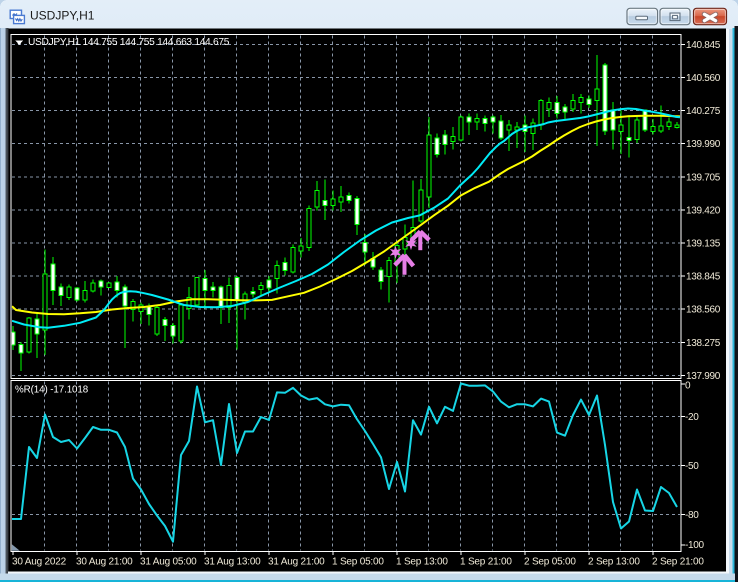 This screenshot has width=738, height=582. I want to click on svg-text: -100, so click(695, 545).